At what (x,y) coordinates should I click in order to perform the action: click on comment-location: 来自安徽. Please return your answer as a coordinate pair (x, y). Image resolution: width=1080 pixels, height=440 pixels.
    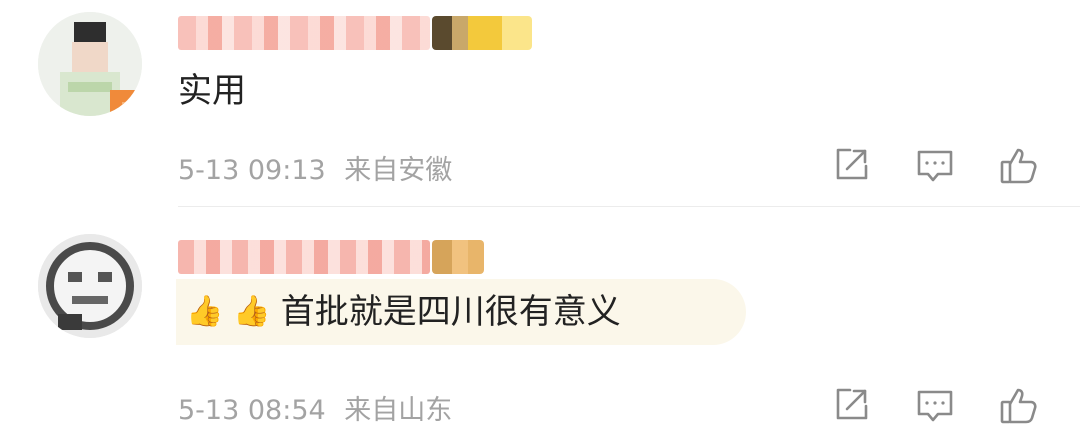
    Looking at the image, I should click on (398, 170).